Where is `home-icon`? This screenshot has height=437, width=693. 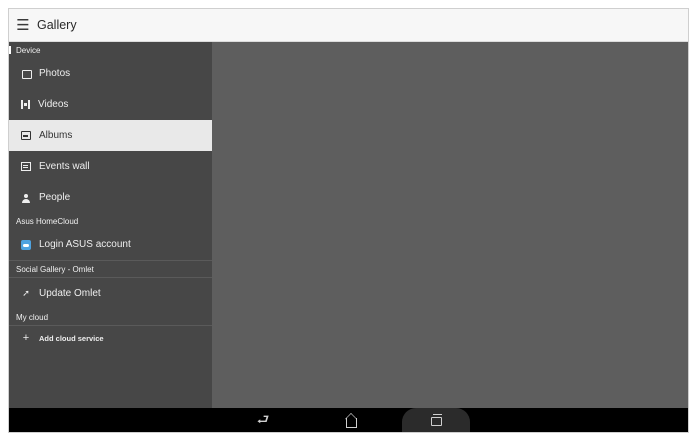 home-icon is located at coordinates (351, 420).